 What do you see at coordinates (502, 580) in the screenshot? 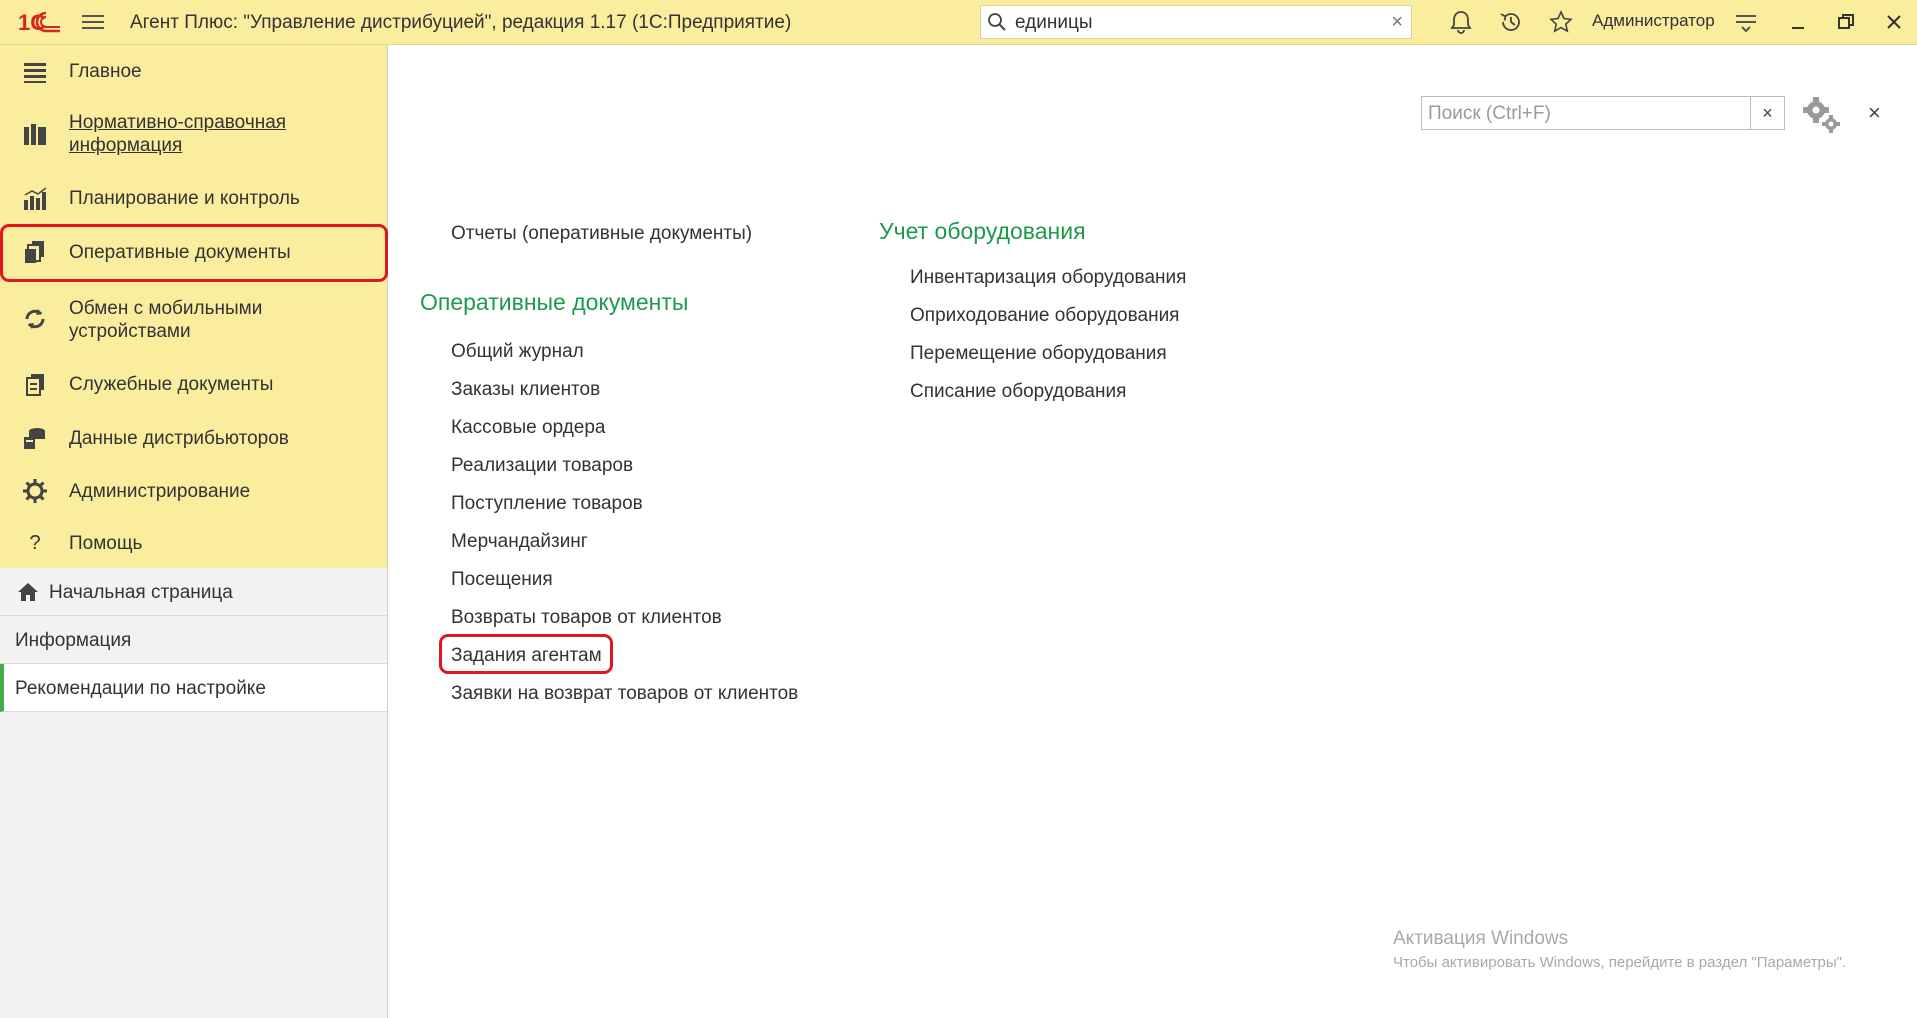
I see `cmd-visits: Посещения` at bounding box center [502, 580].